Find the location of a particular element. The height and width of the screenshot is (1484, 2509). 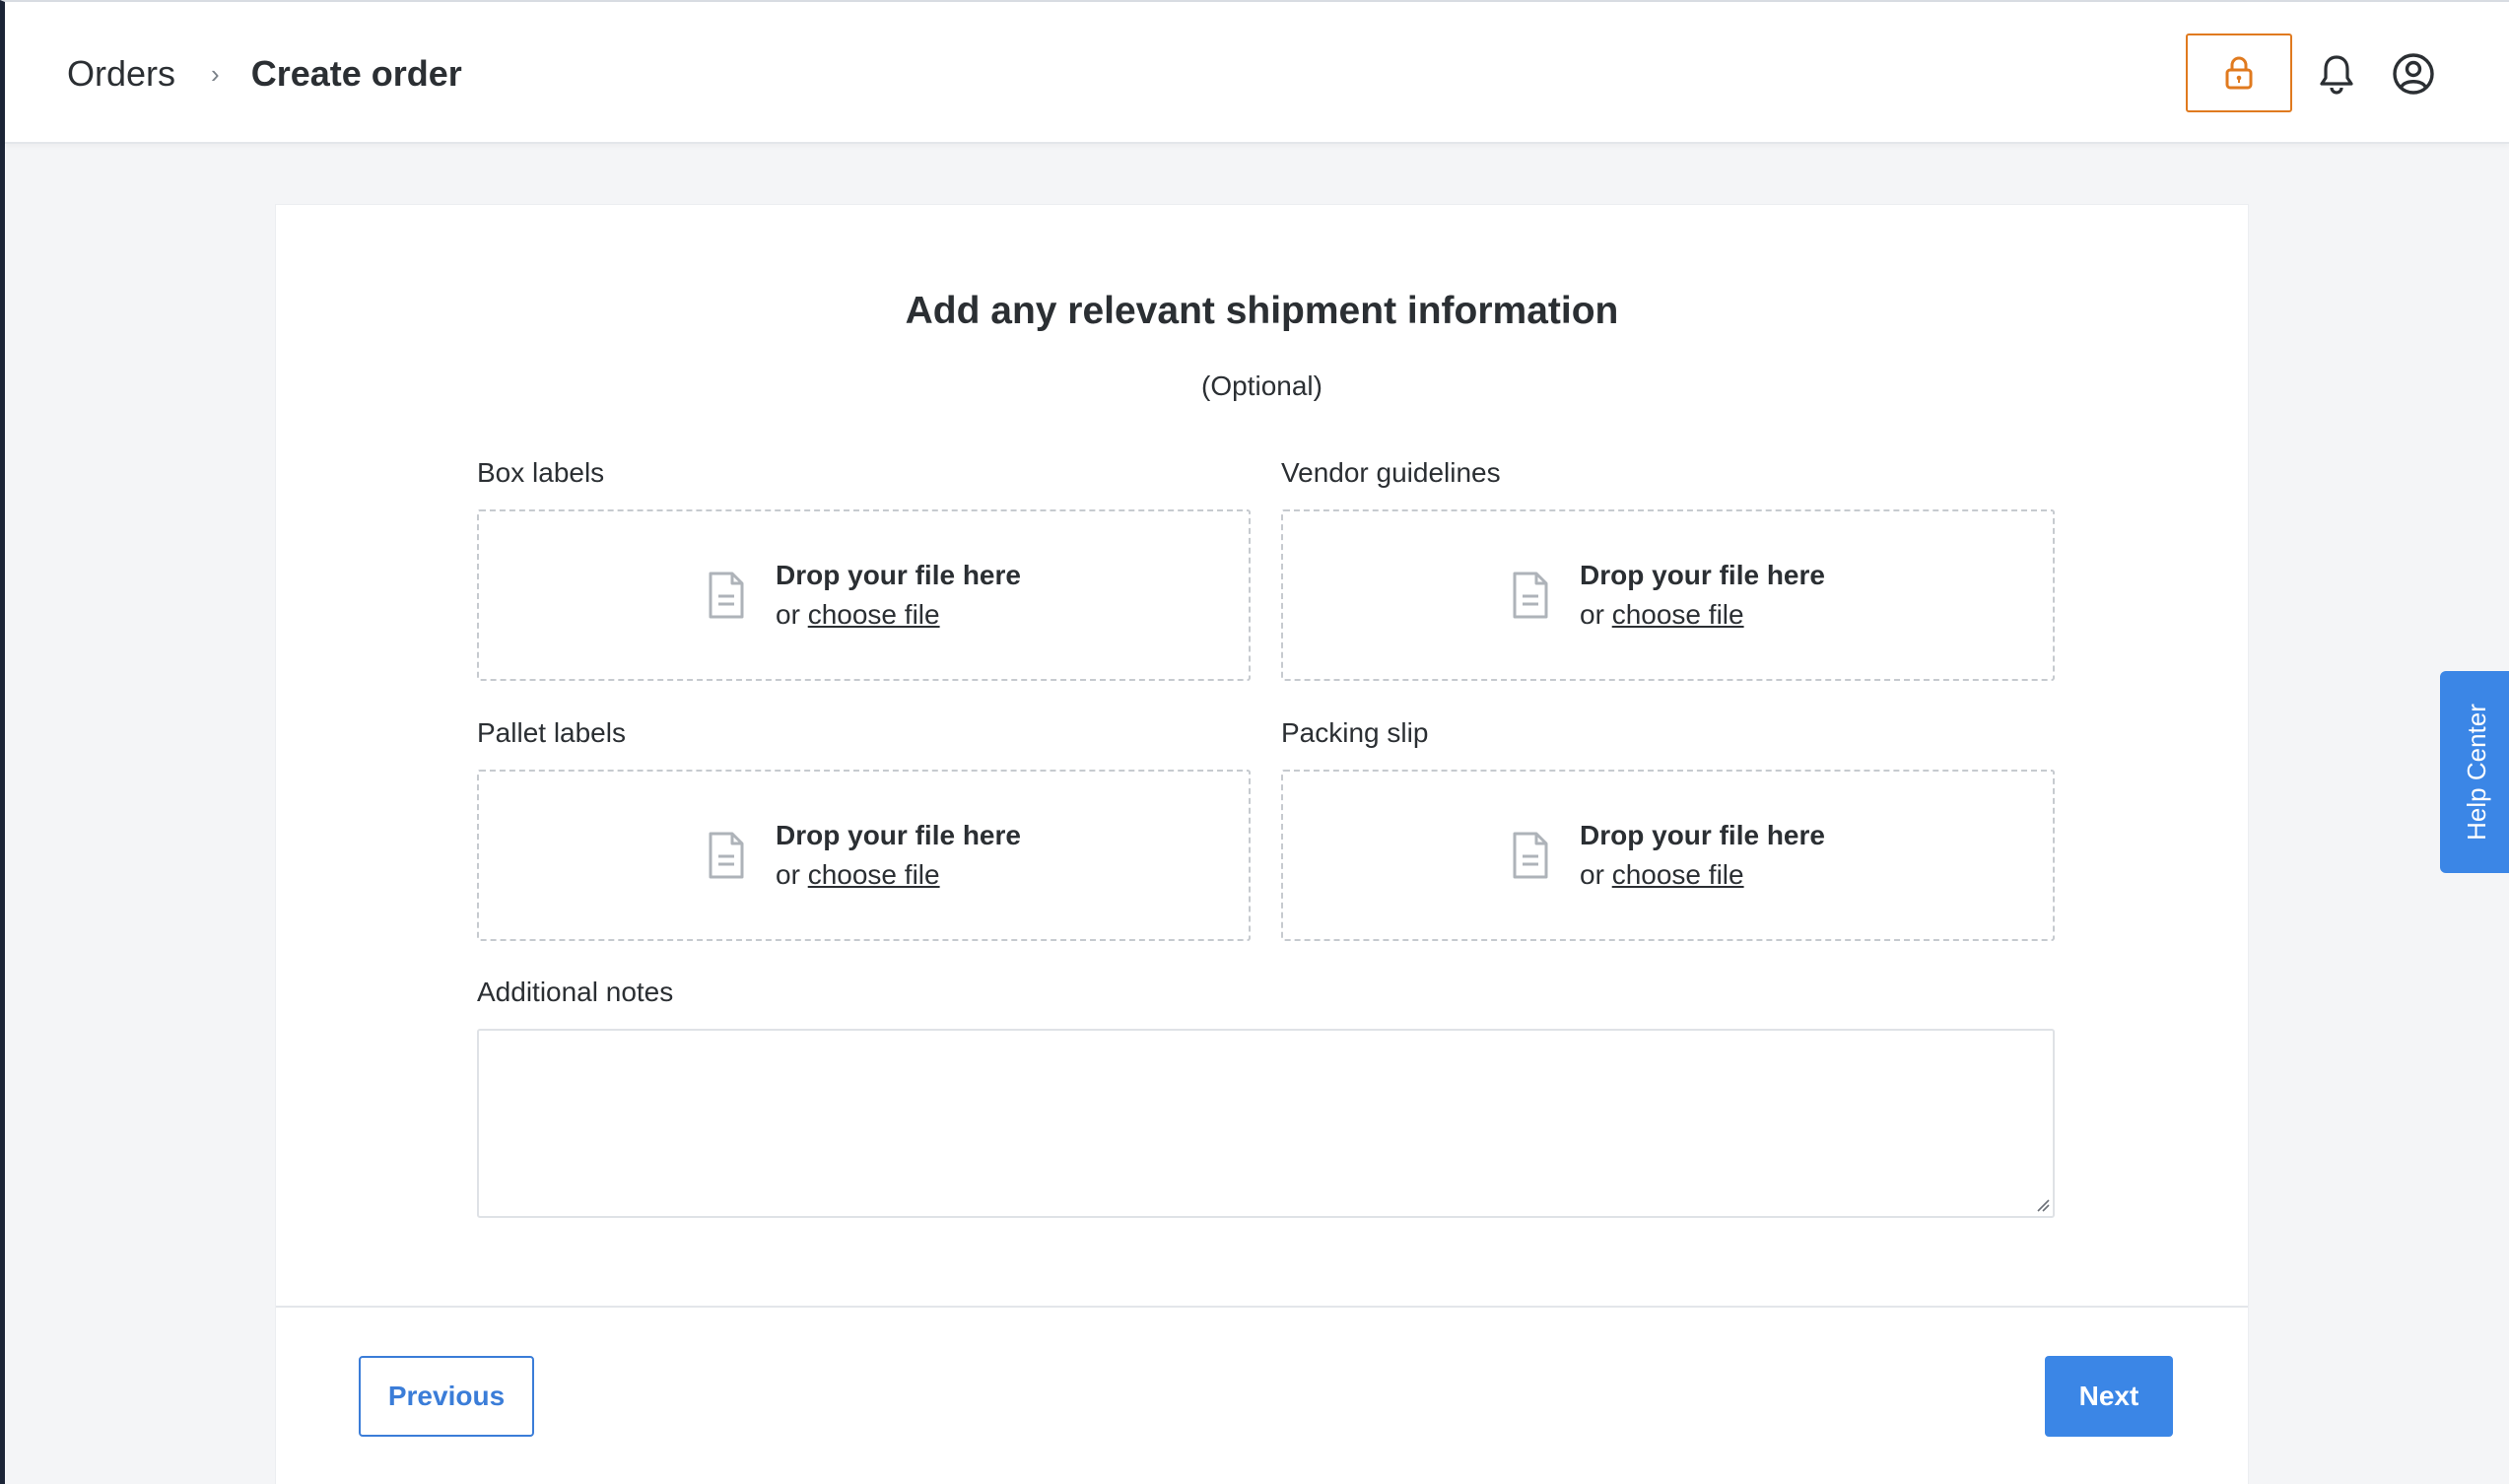

notifications-button is located at coordinates (2336, 74).